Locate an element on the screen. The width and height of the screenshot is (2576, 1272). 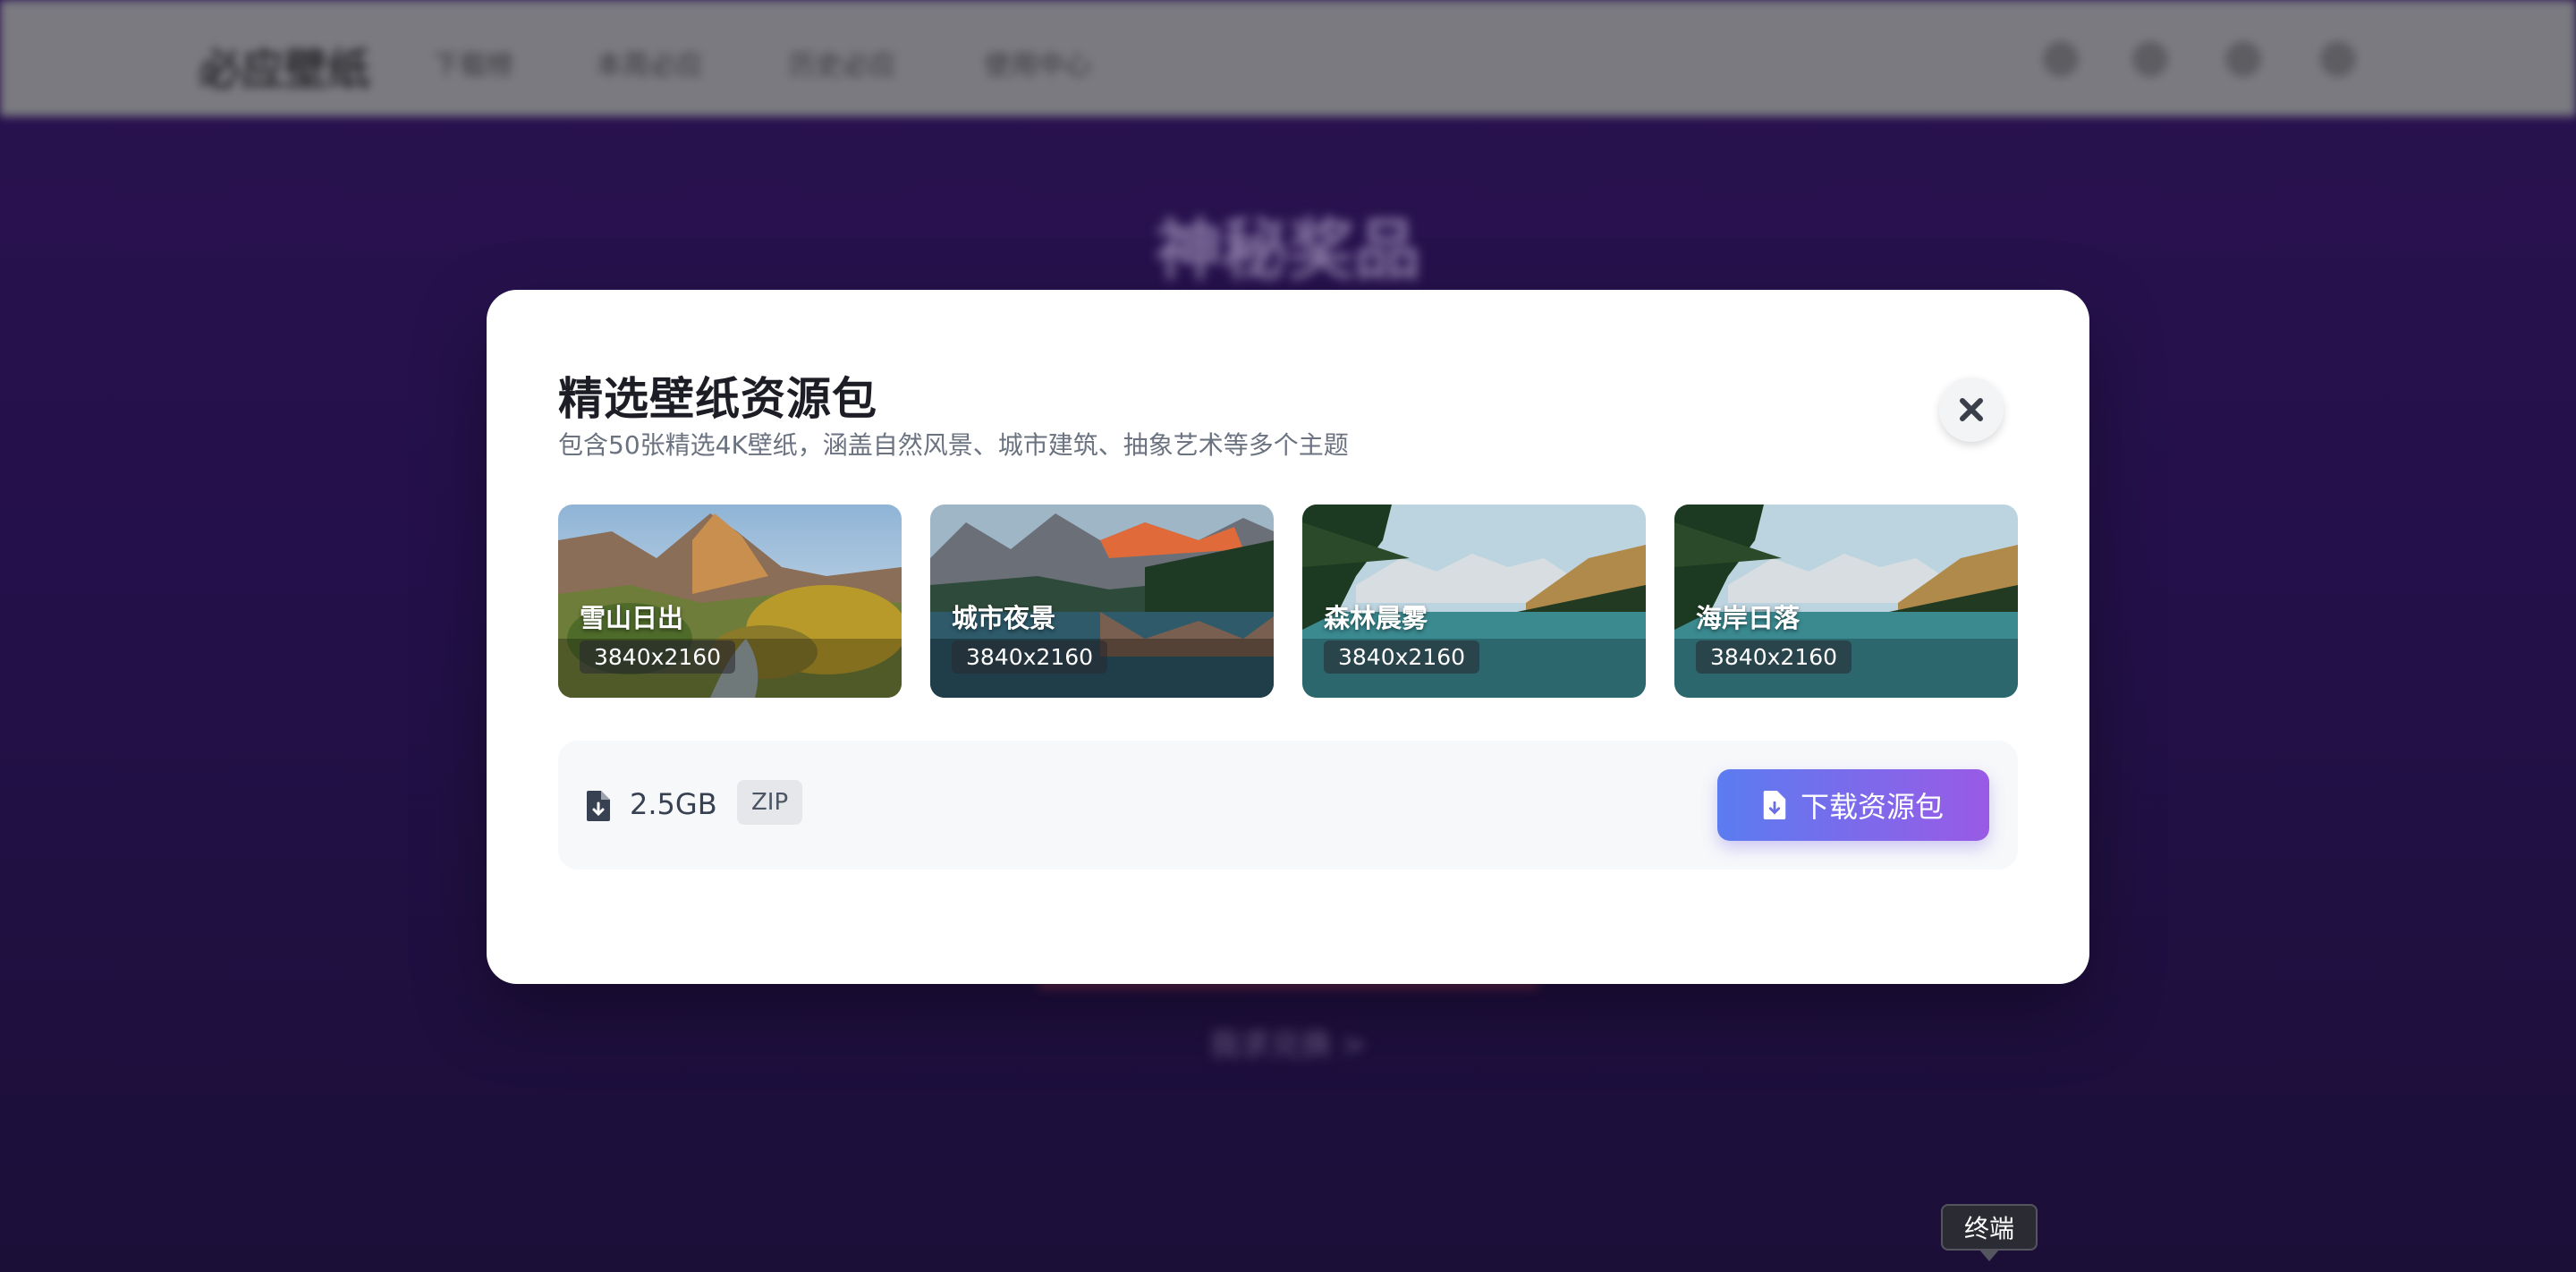
thumbnail-title: 森林晨雾 is located at coordinates (1376, 618).